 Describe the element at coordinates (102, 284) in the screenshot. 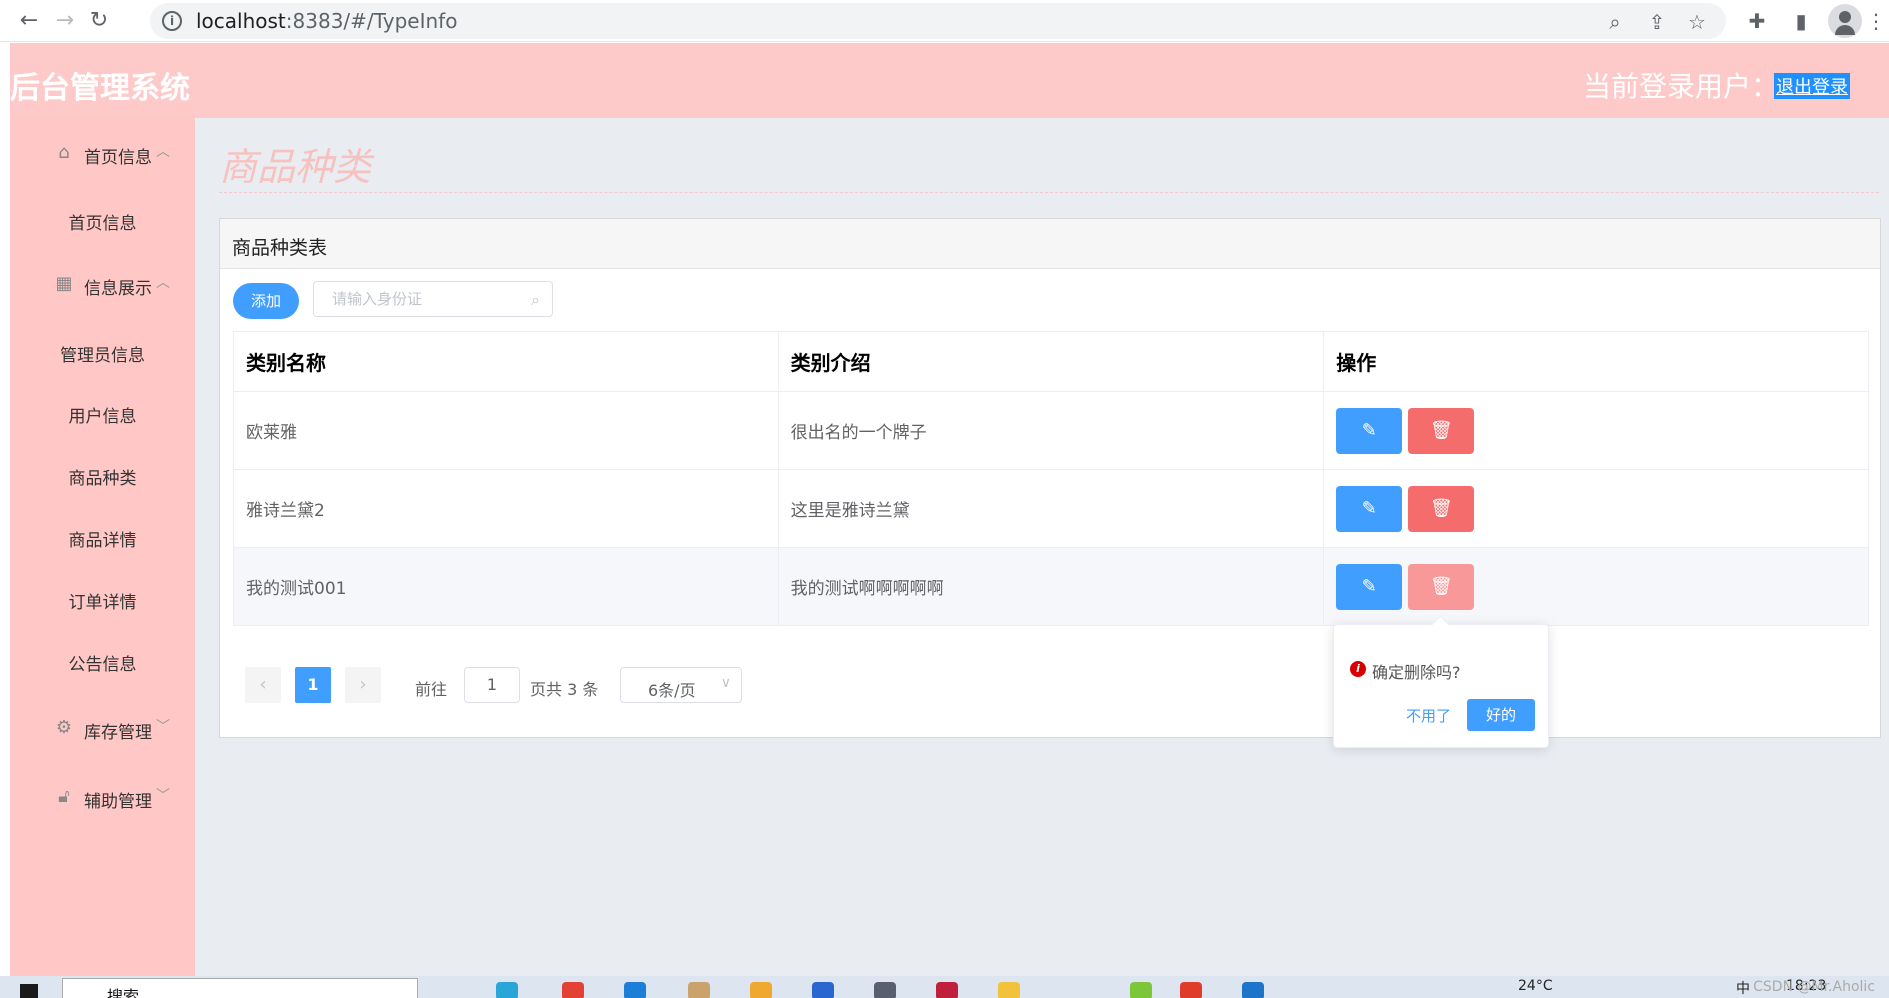

I see `menu-group-info: ▦ 信息展示 ︿` at that location.